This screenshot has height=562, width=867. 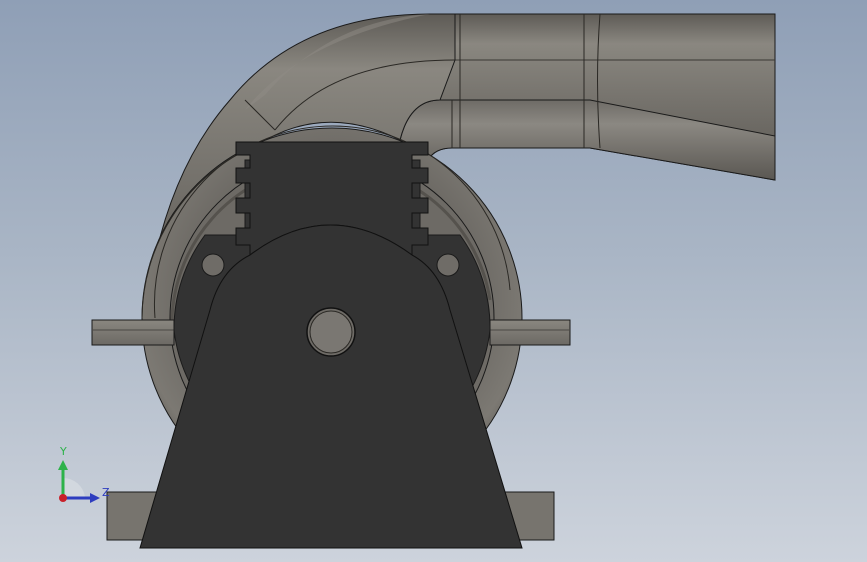 I want to click on bolt-hole-right, so click(x=448, y=265).